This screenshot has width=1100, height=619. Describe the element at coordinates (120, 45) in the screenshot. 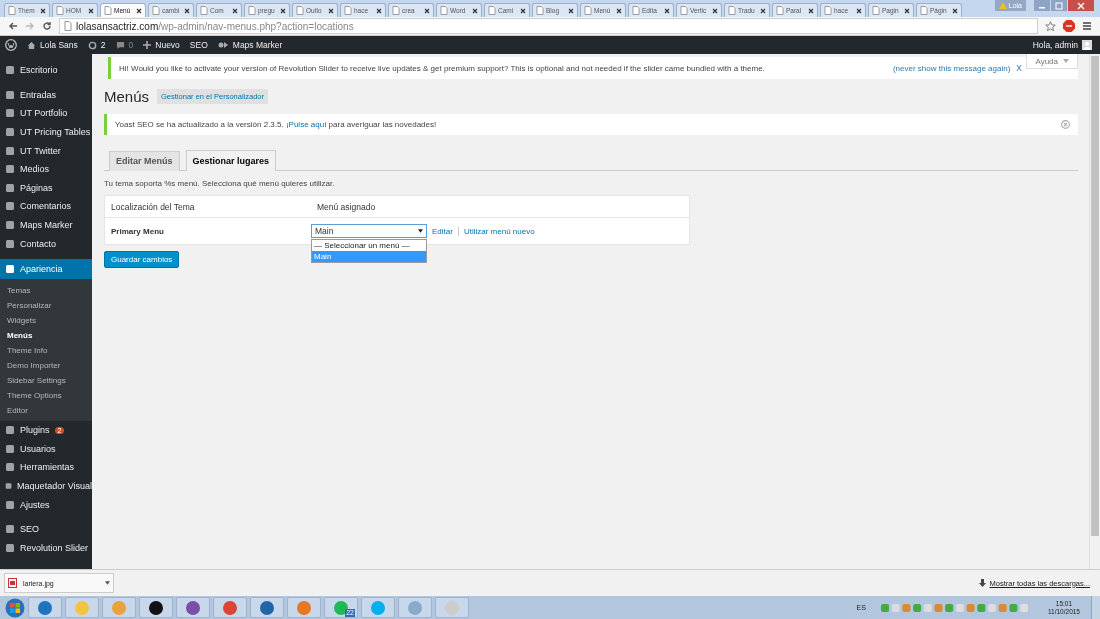

I see `speech-bubble-icon` at that location.